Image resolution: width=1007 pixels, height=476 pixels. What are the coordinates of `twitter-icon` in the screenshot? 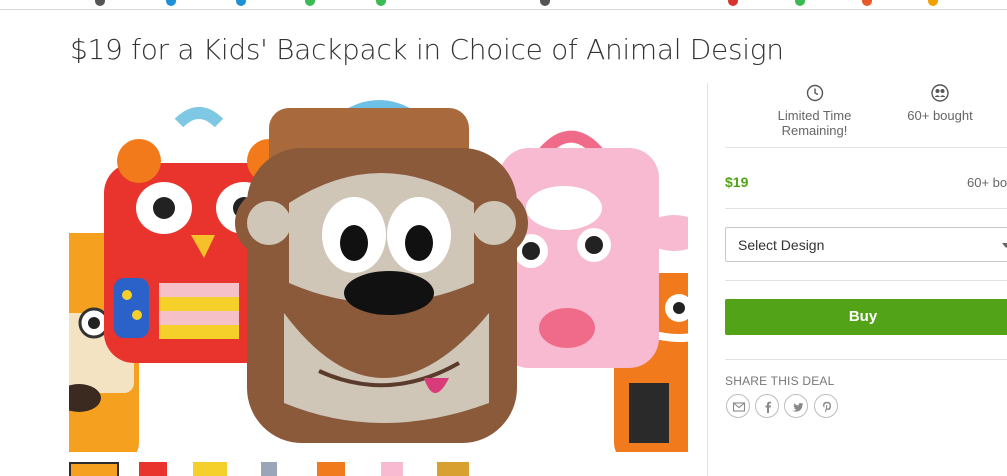 It's located at (797, 407).